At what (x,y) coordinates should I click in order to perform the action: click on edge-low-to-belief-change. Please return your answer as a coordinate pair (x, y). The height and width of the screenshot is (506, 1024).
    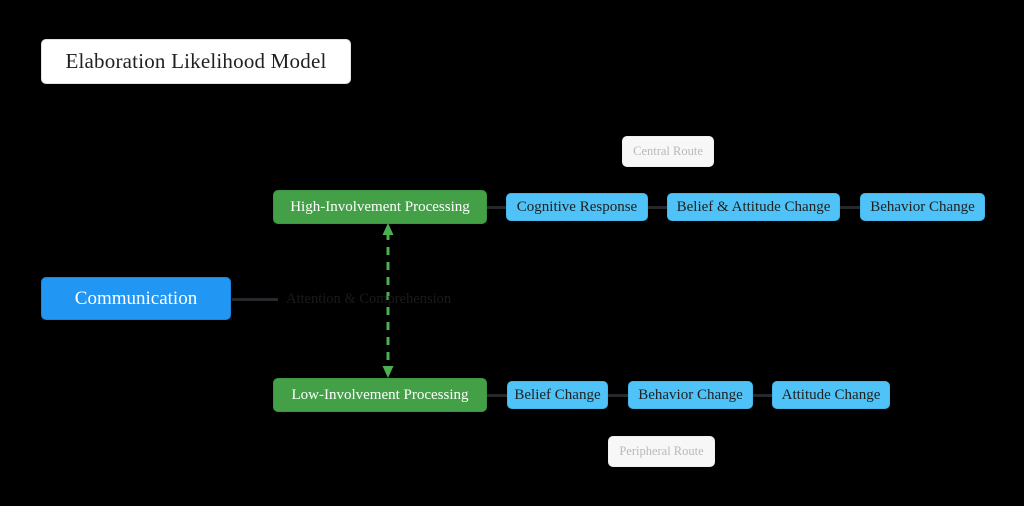
    Looking at the image, I should click on (497, 395).